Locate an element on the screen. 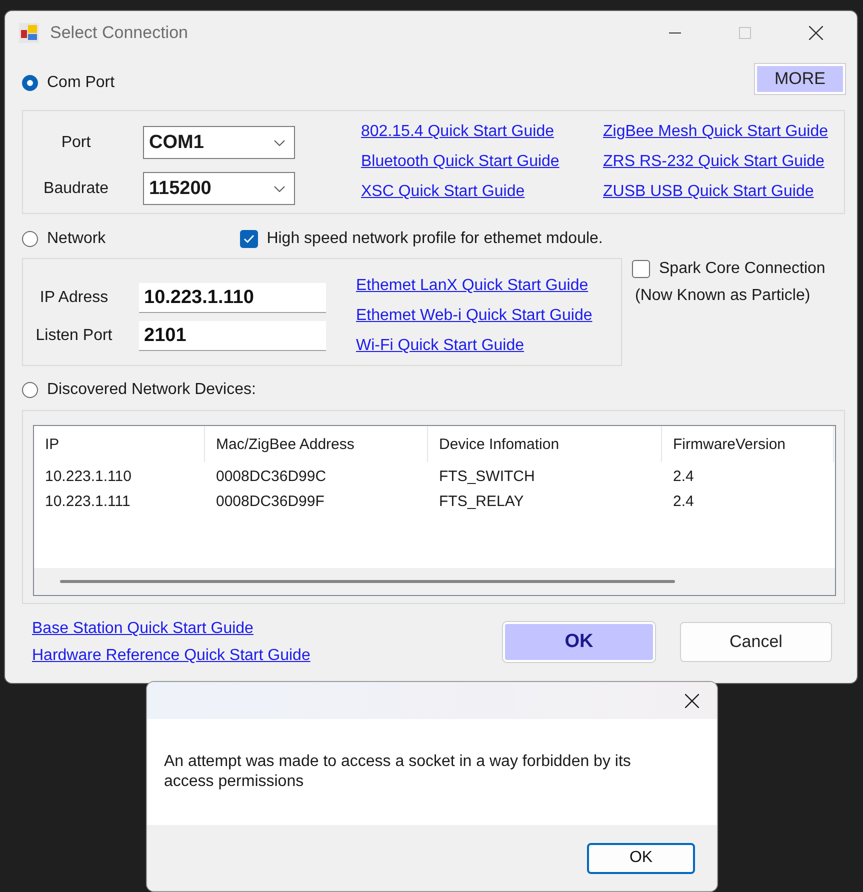 This screenshot has height=892, width=863. more-button: MORE is located at coordinates (800, 79).